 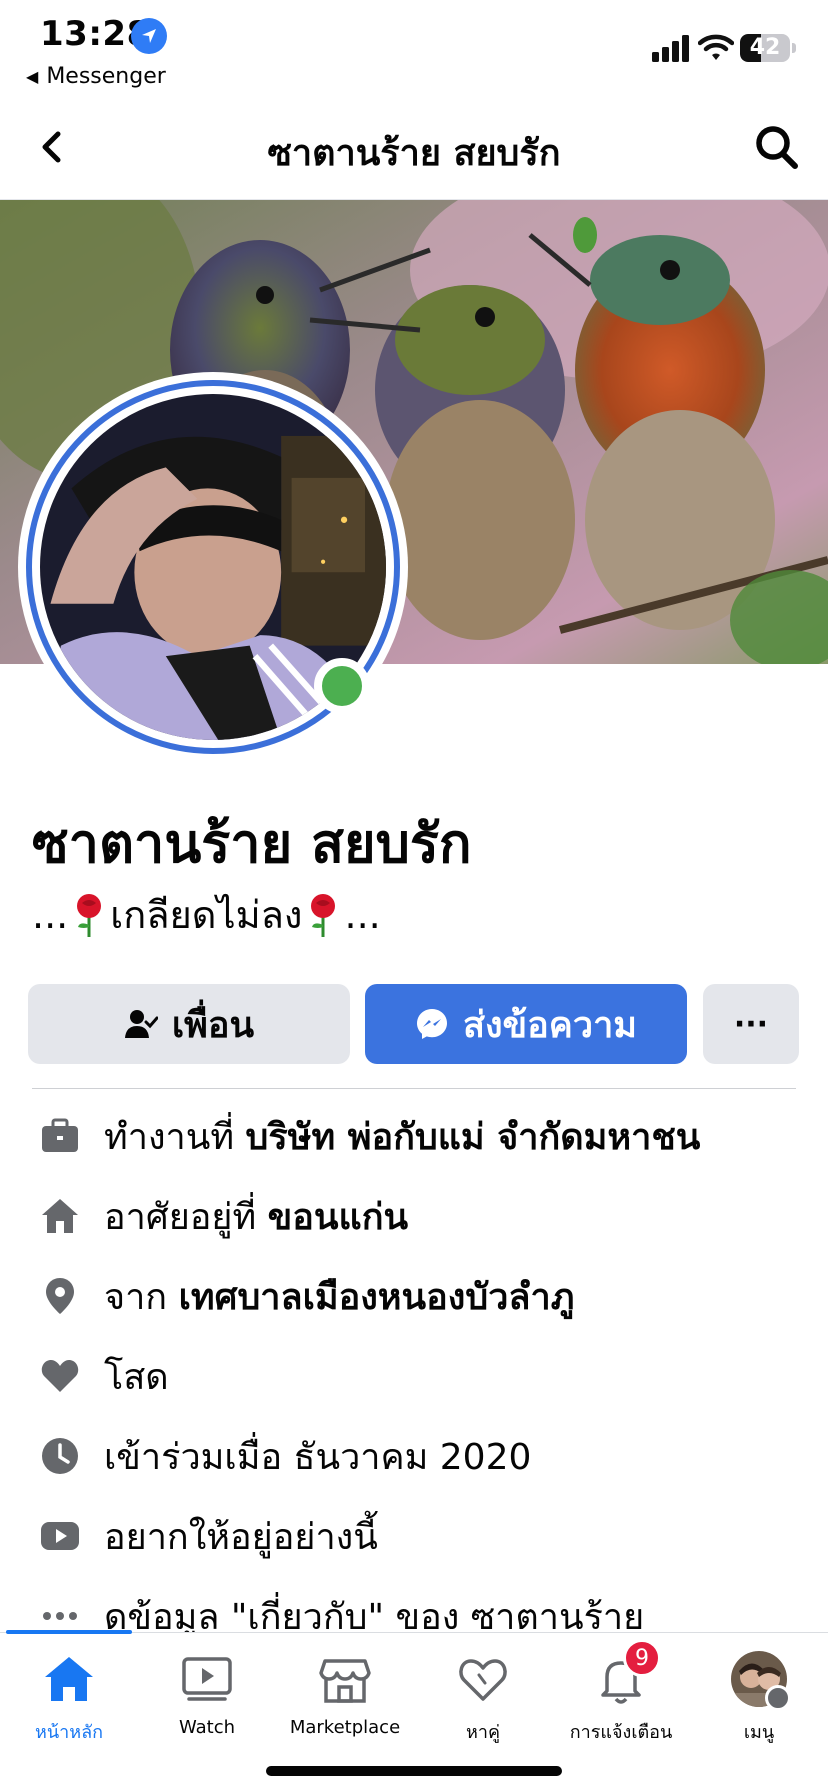 I want to click on search-icon, so click(x=777, y=147).